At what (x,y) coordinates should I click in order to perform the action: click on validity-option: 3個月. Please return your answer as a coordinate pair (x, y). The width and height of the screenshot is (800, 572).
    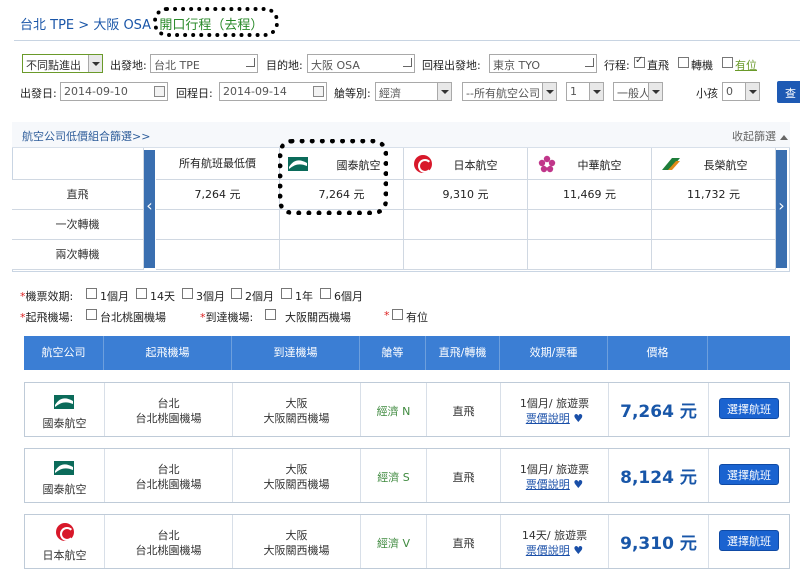
    Looking at the image, I should click on (210, 296).